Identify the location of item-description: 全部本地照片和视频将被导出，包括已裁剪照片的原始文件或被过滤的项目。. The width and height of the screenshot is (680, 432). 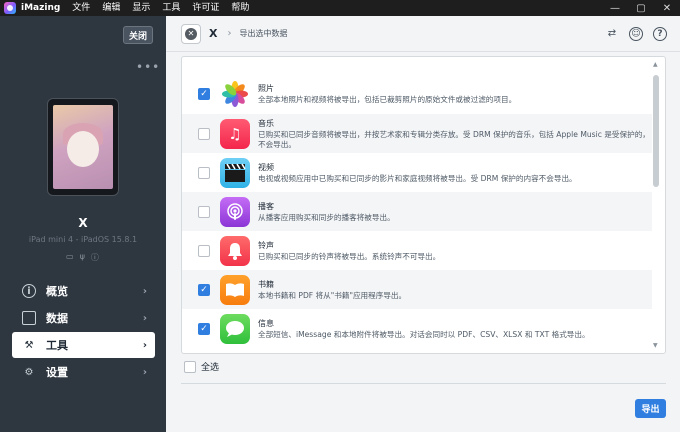
(387, 99).